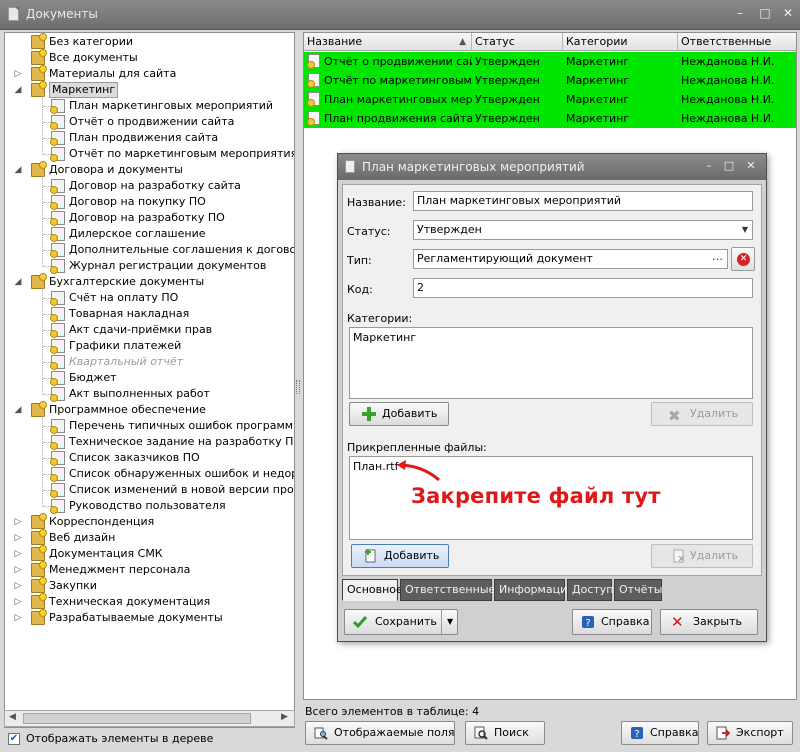 This screenshot has height=752, width=800. What do you see at coordinates (375, 466) in the screenshot?
I see `attached-file-item: План.rtf` at bounding box center [375, 466].